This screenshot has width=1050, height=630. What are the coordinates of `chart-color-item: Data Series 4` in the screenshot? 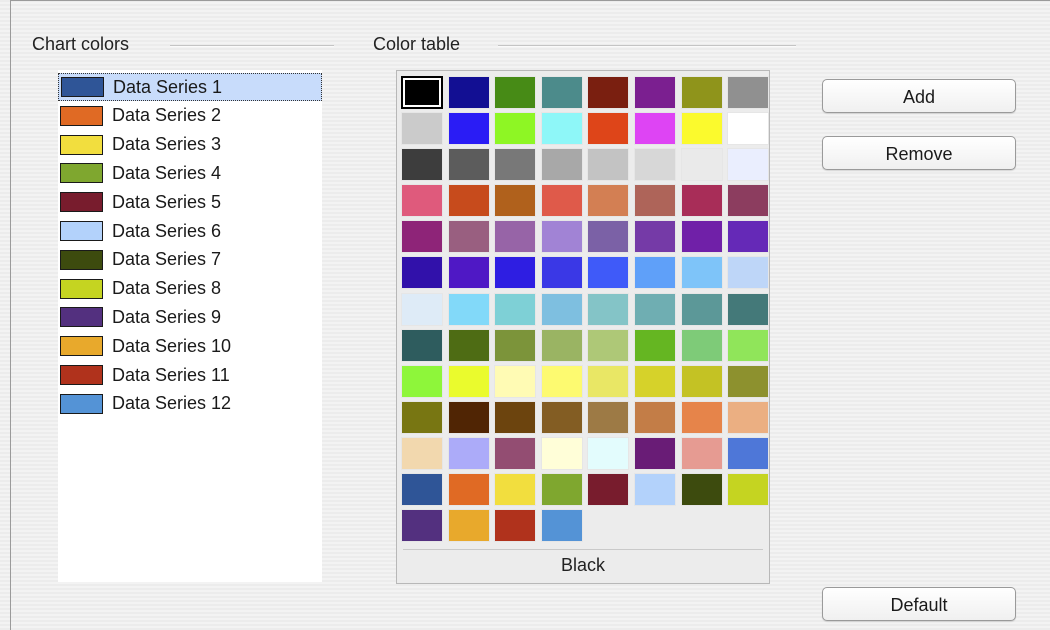 It's located at (190, 173).